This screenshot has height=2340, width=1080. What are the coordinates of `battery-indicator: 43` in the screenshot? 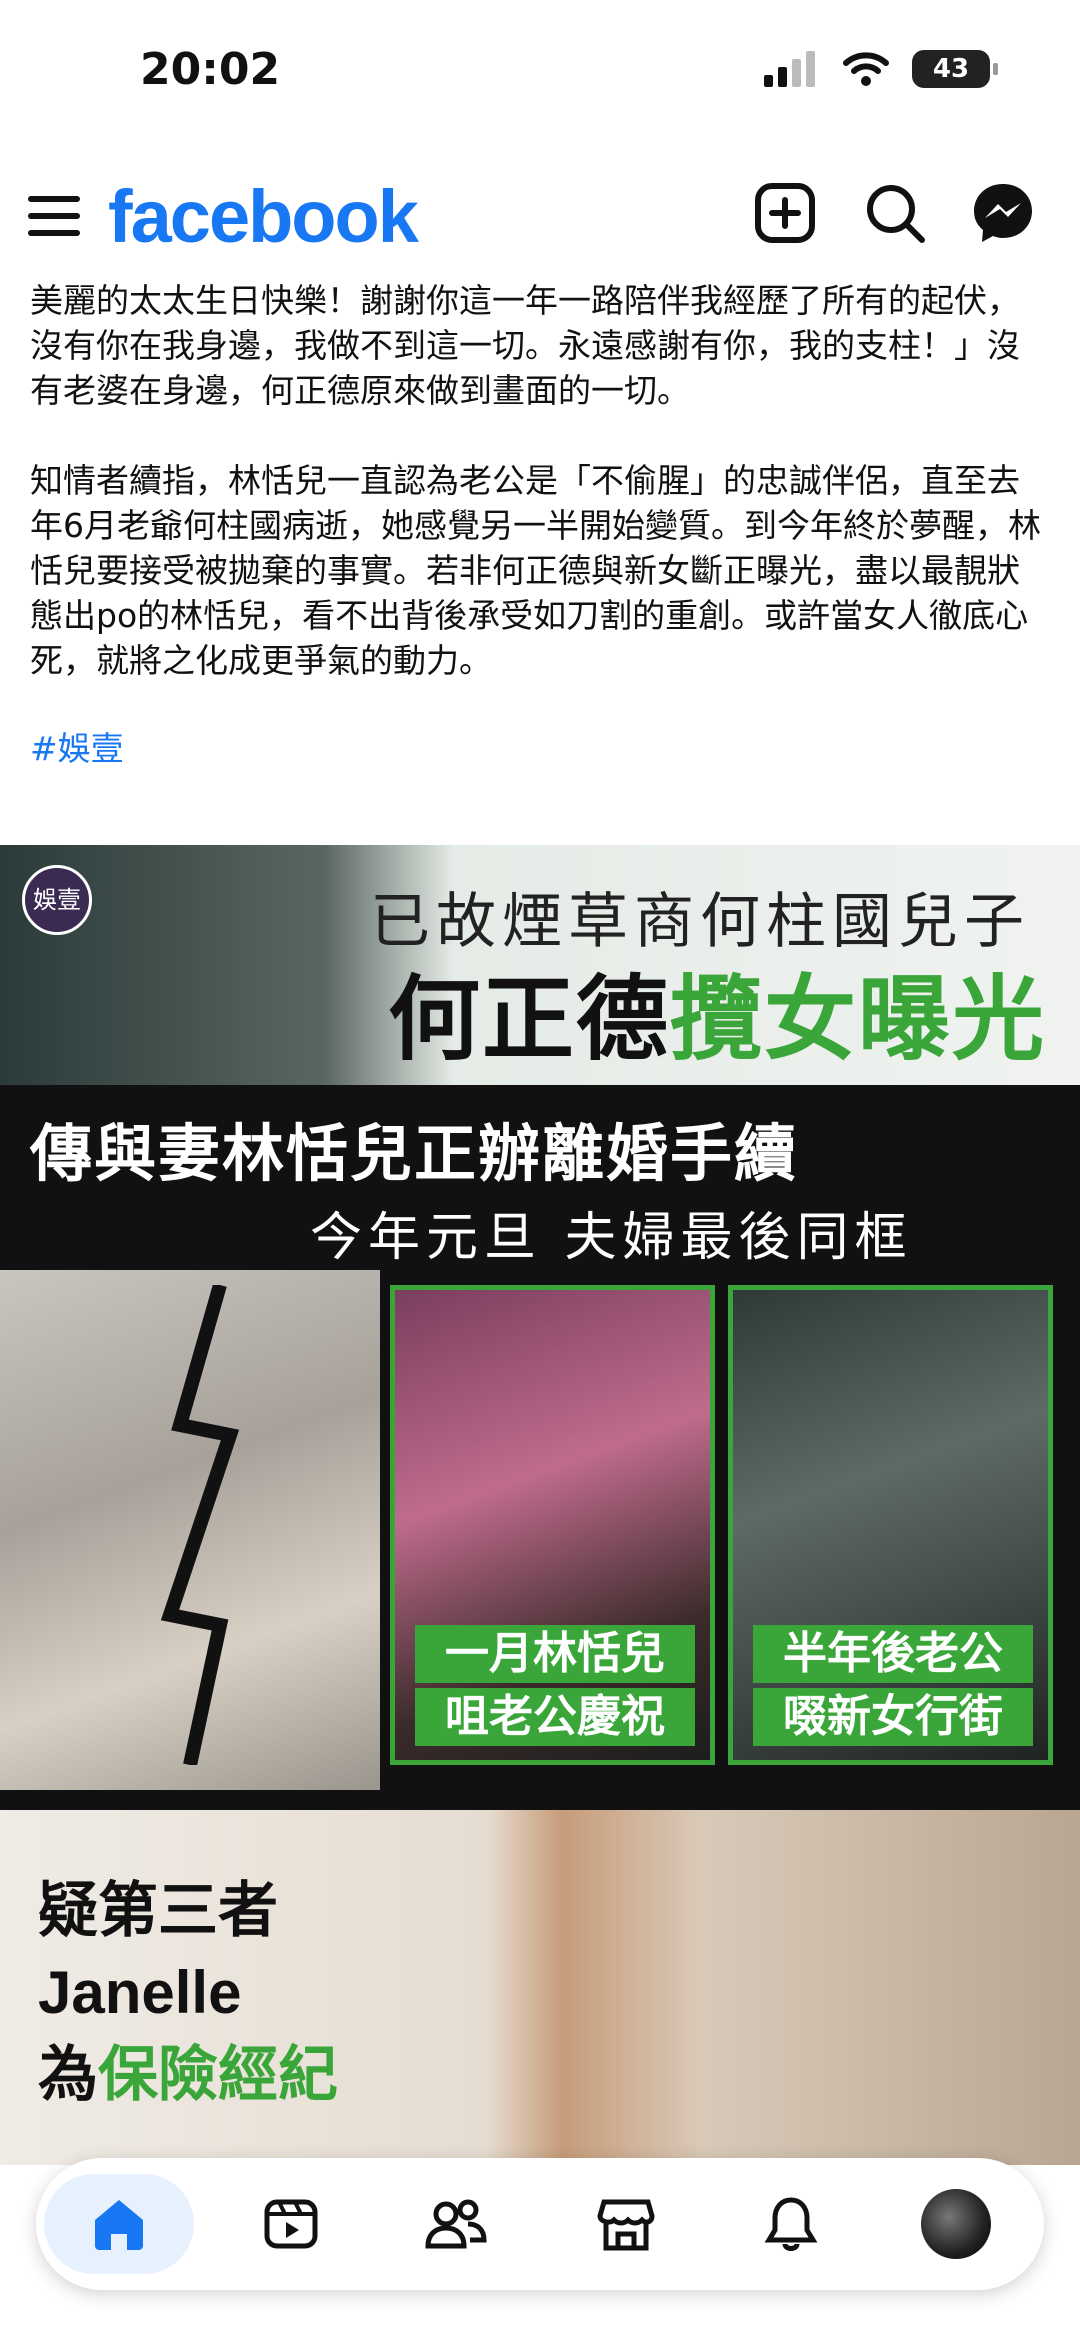 It's located at (955, 69).